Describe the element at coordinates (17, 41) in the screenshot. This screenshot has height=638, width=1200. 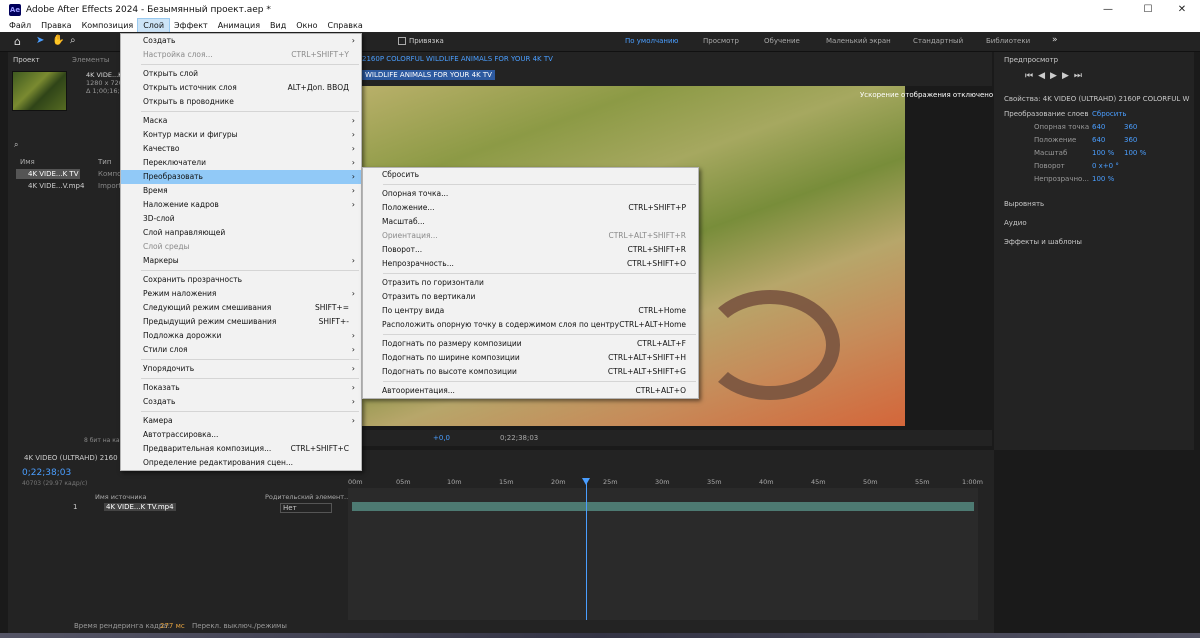
I see `home-icon: ⌂` at that location.